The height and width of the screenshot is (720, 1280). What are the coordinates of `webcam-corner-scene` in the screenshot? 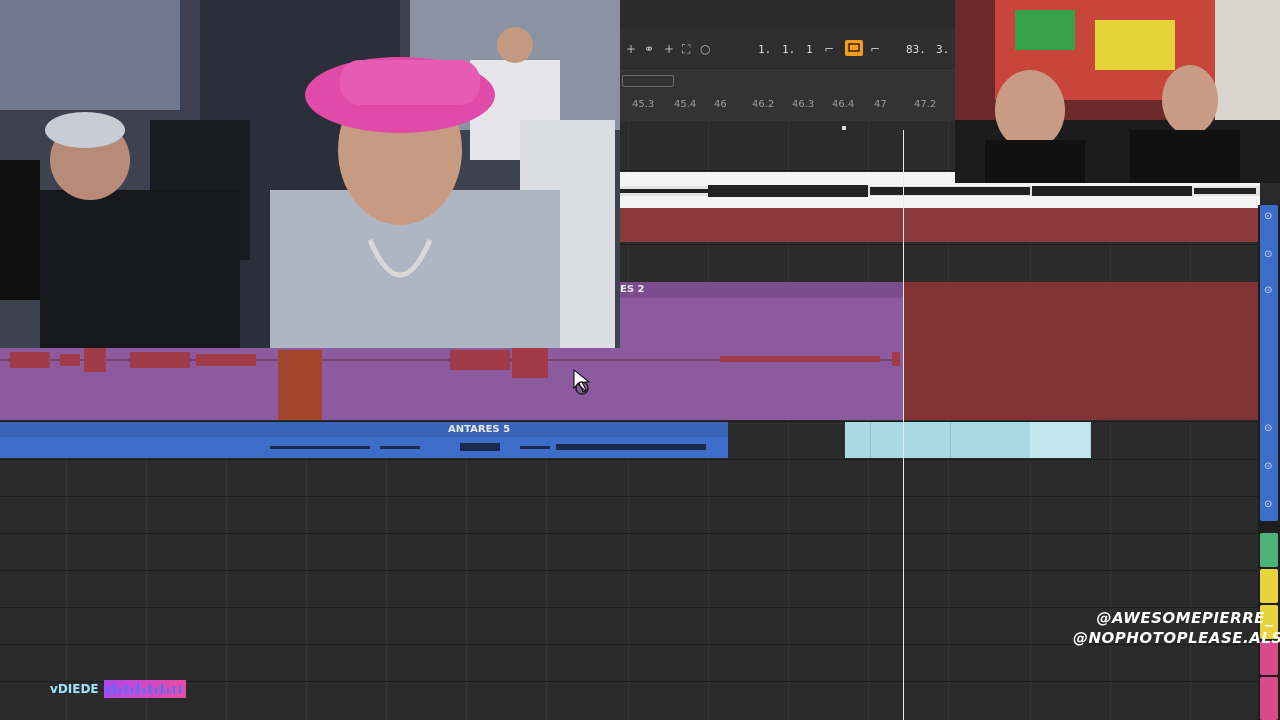 It's located at (1117, 91).